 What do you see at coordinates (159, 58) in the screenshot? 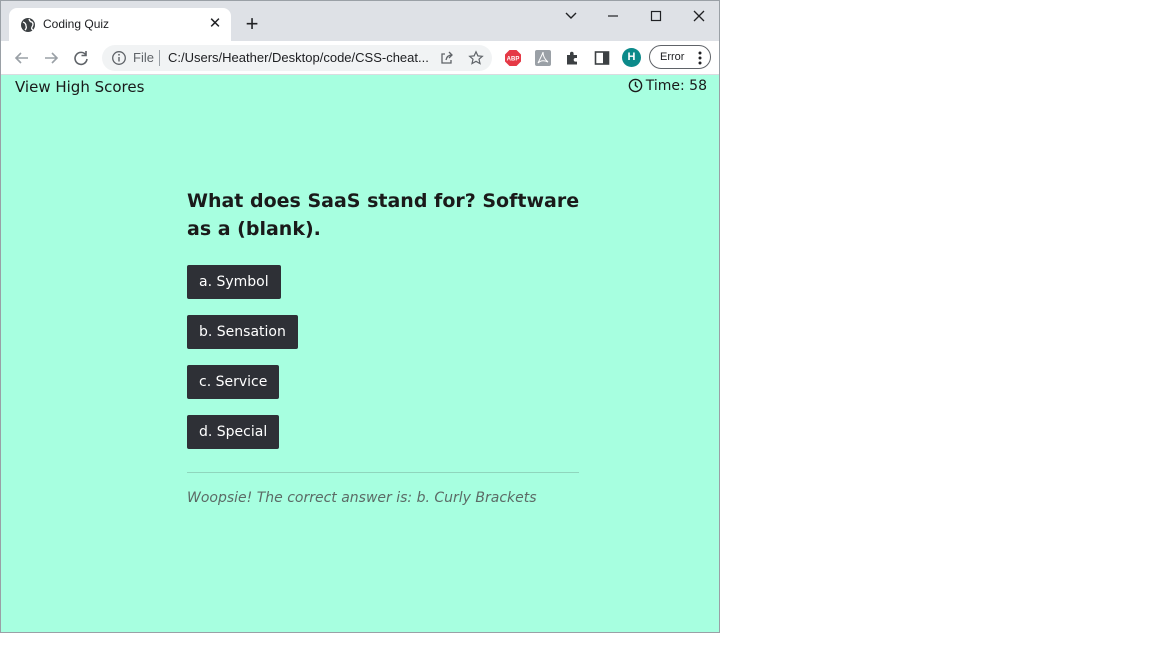
I see `url-separator` at bounding box center [159, 58].